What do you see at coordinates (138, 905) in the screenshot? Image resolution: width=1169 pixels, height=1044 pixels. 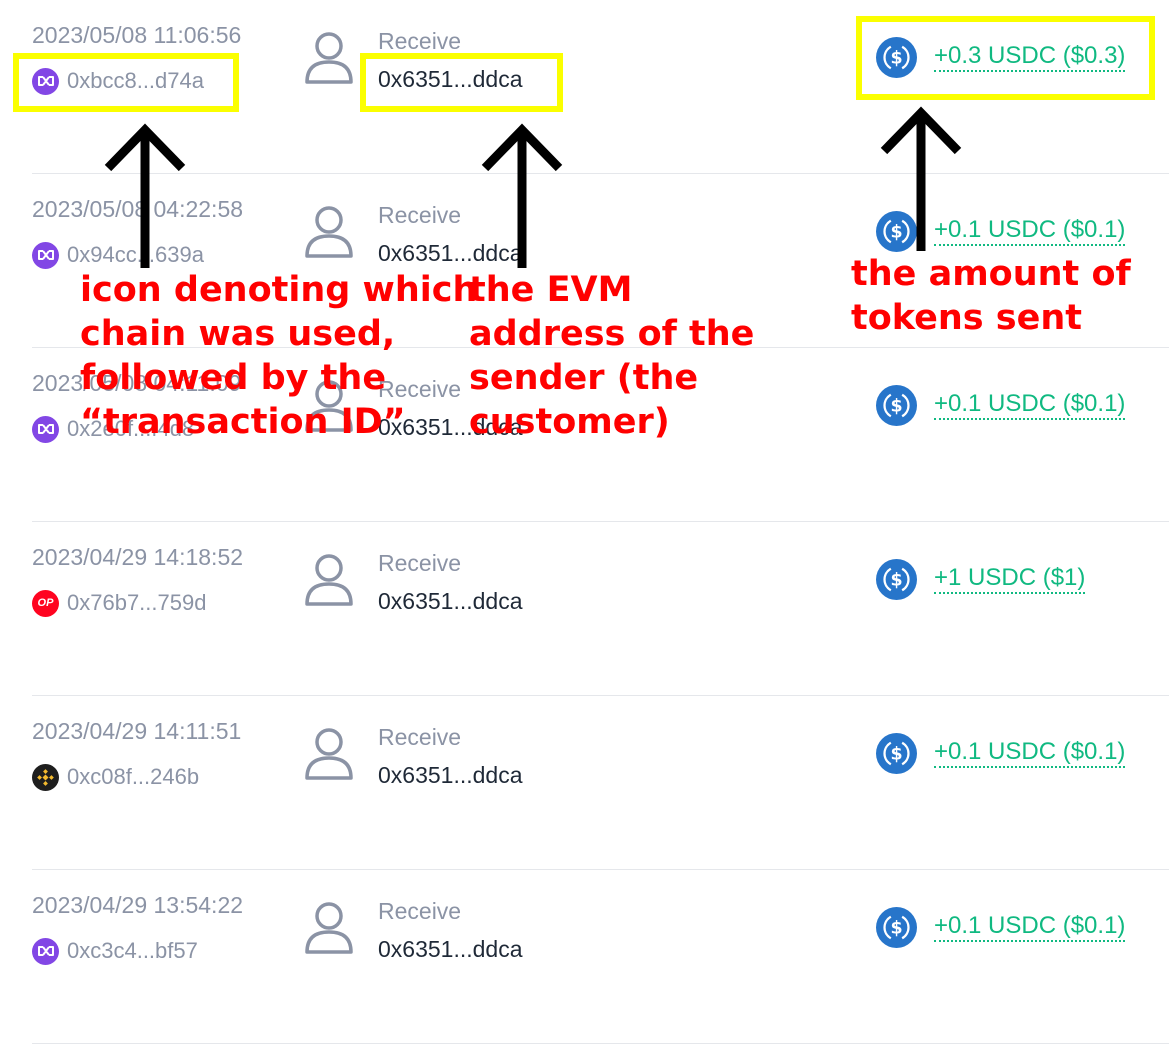 I see `timestamp: 2023/04/29 13:54:22` at bounding box center [138, 905].